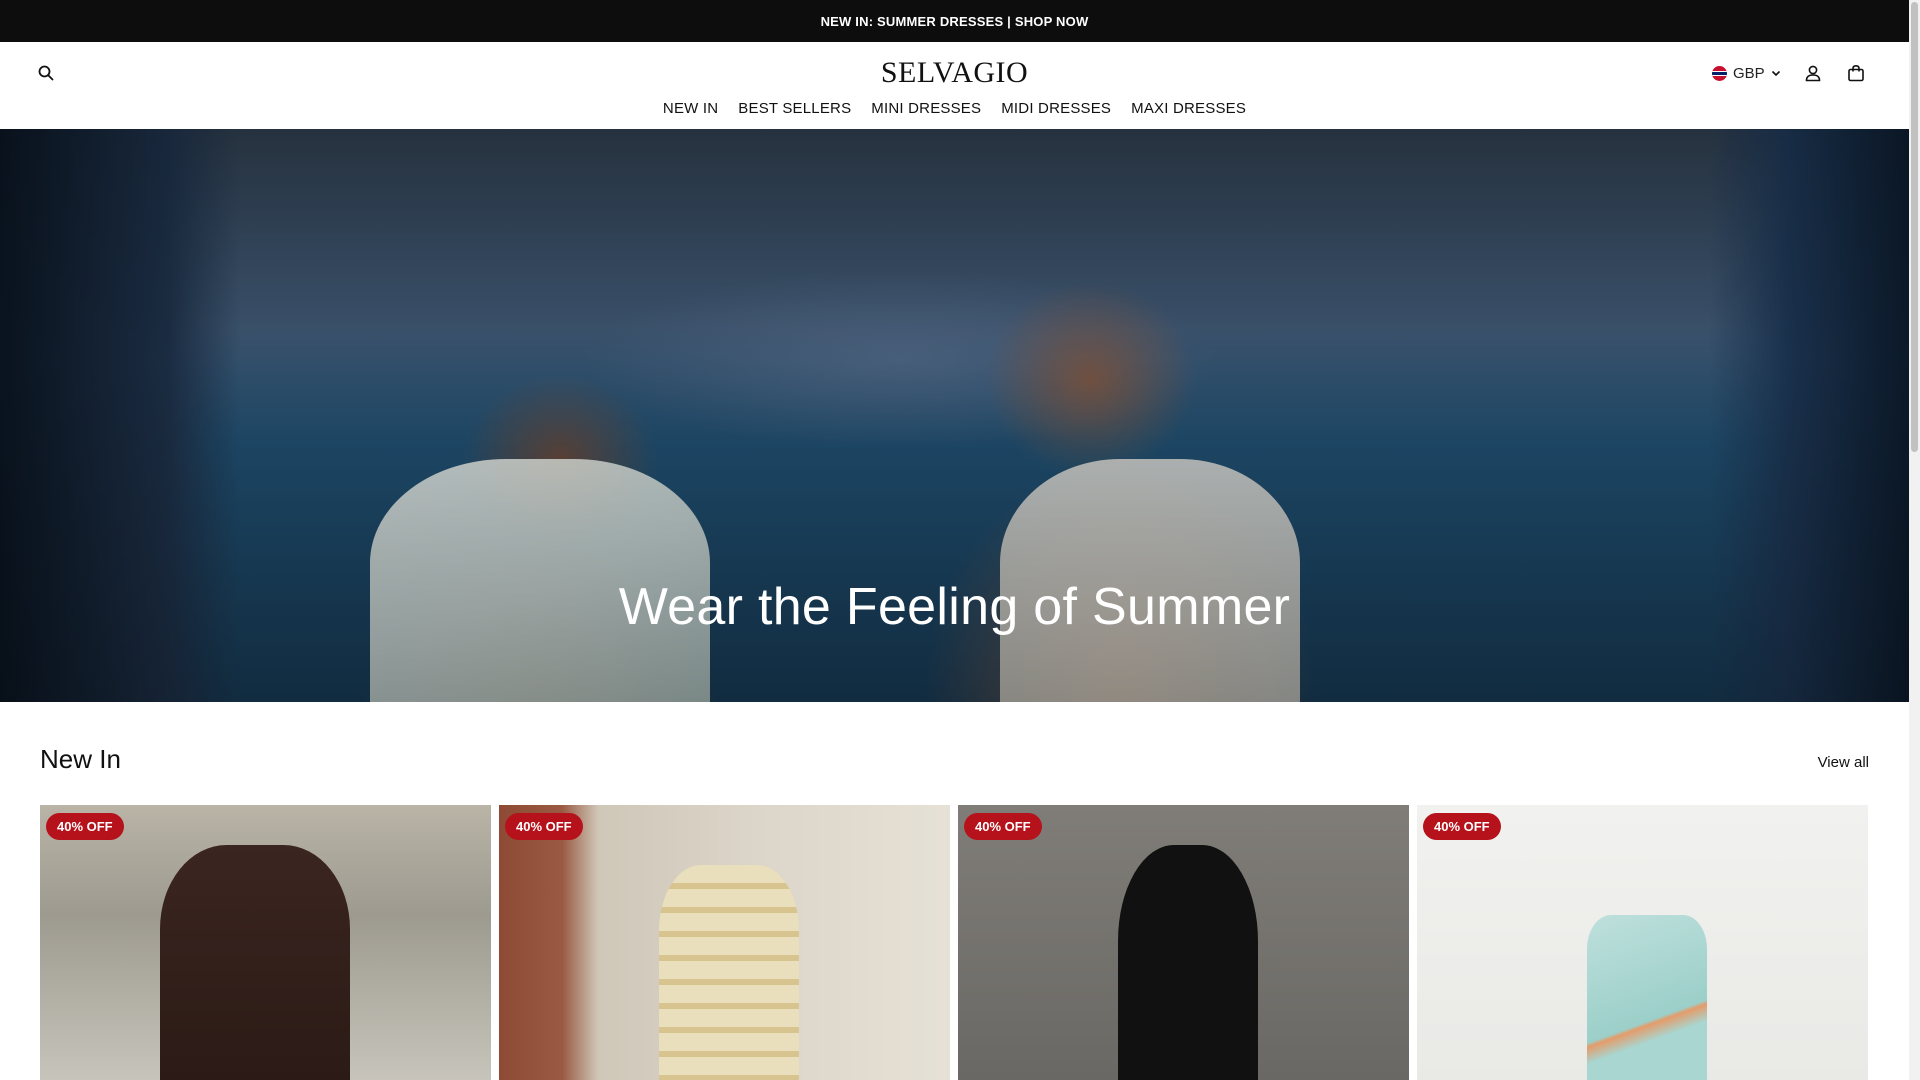 The height and width of the screenshot is (1080, 1920). I want to click on site-logo: SELVAGIO, so click(954, 73).